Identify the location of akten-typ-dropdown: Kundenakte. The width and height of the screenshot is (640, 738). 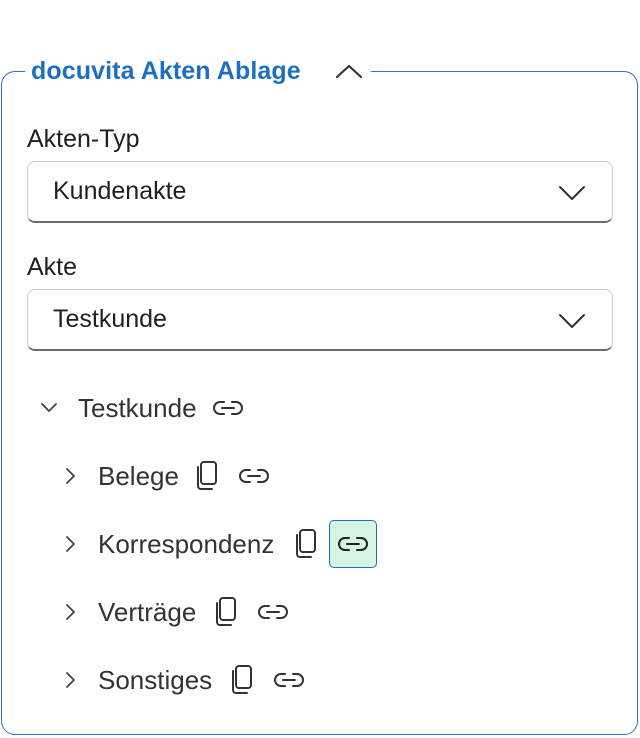
(320, 192).